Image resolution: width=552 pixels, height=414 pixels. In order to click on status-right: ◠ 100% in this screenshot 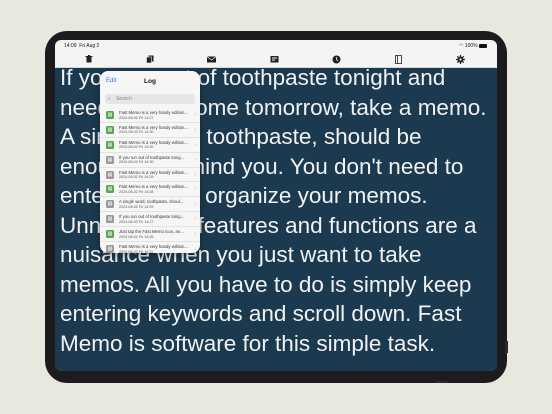, I will do `click(473, 46)`.